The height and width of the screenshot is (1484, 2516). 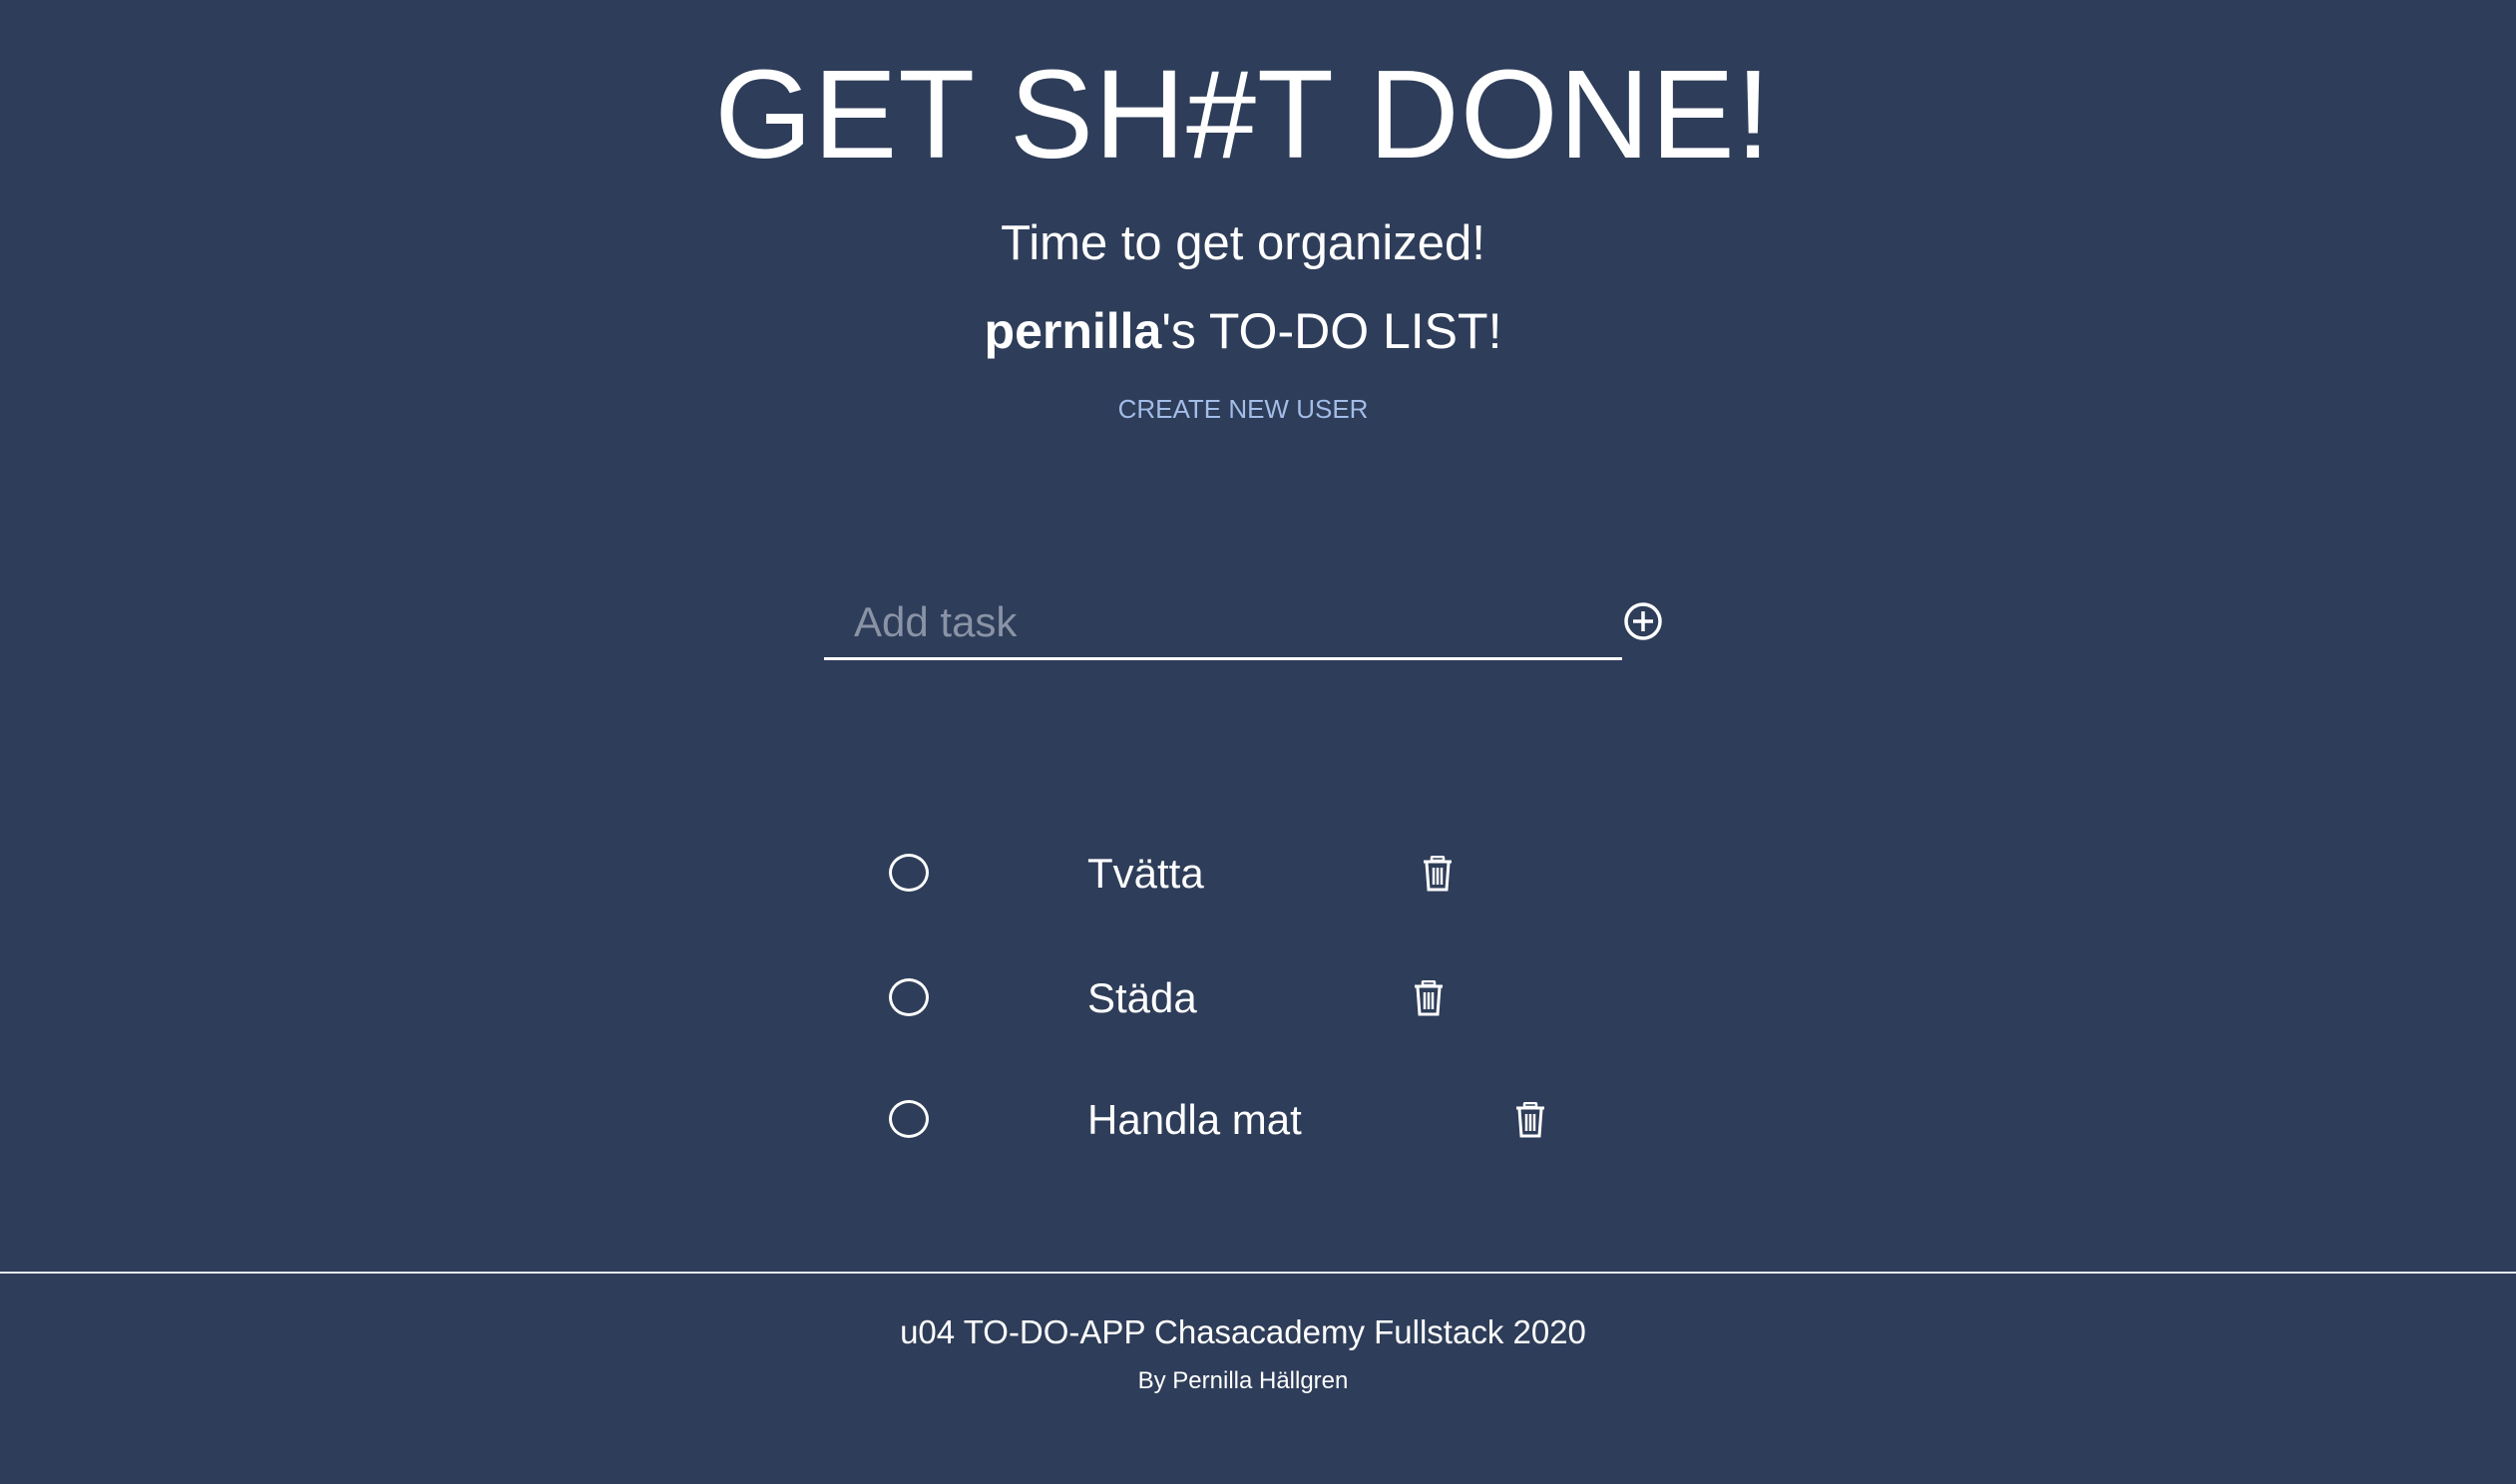 I want to click on footer-author: By Pernilla Hällgren, so click(x=1243, y=1380).